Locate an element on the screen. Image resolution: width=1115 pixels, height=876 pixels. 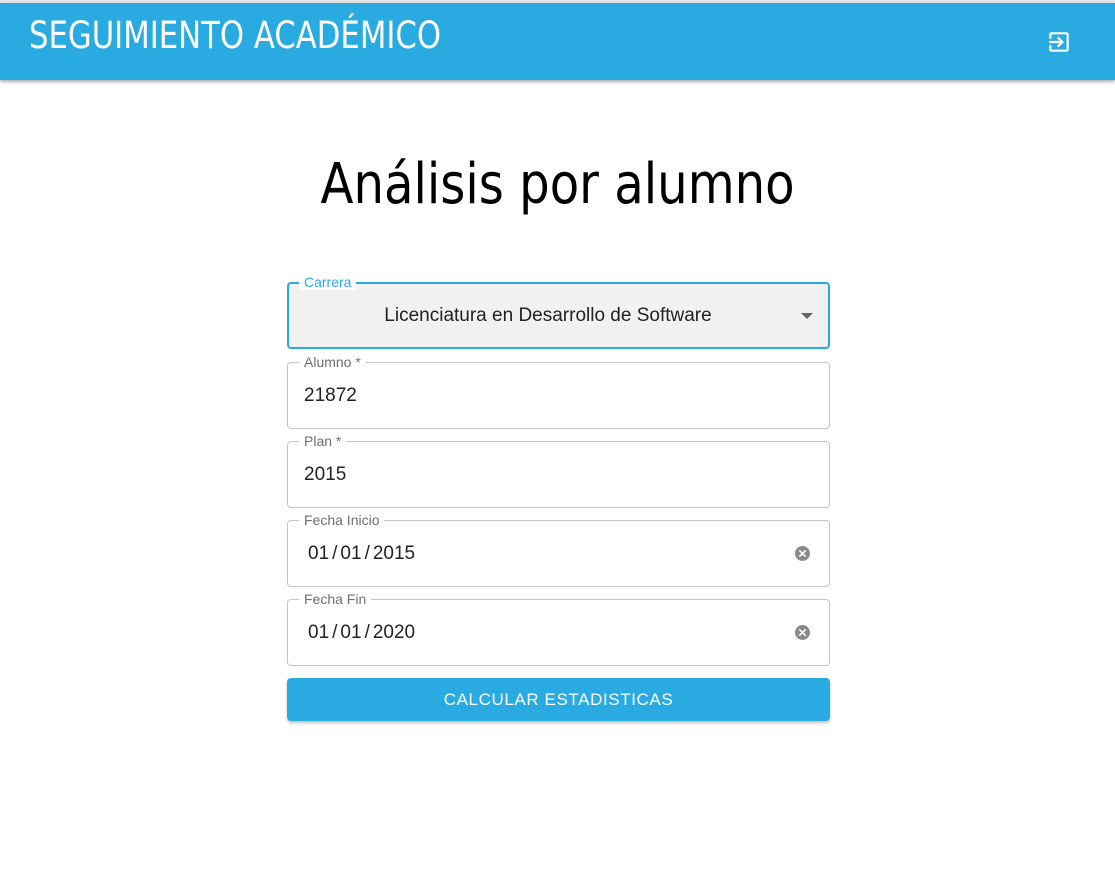
fecha-inicio-value: 01/01/2015 is located at coordinates (361, 554).